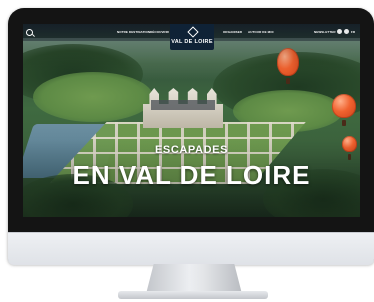 The width and height of the screenshot is (374, 302). I want to click on hero-title: EN VAL DE LOIRE, so click(191, 175).